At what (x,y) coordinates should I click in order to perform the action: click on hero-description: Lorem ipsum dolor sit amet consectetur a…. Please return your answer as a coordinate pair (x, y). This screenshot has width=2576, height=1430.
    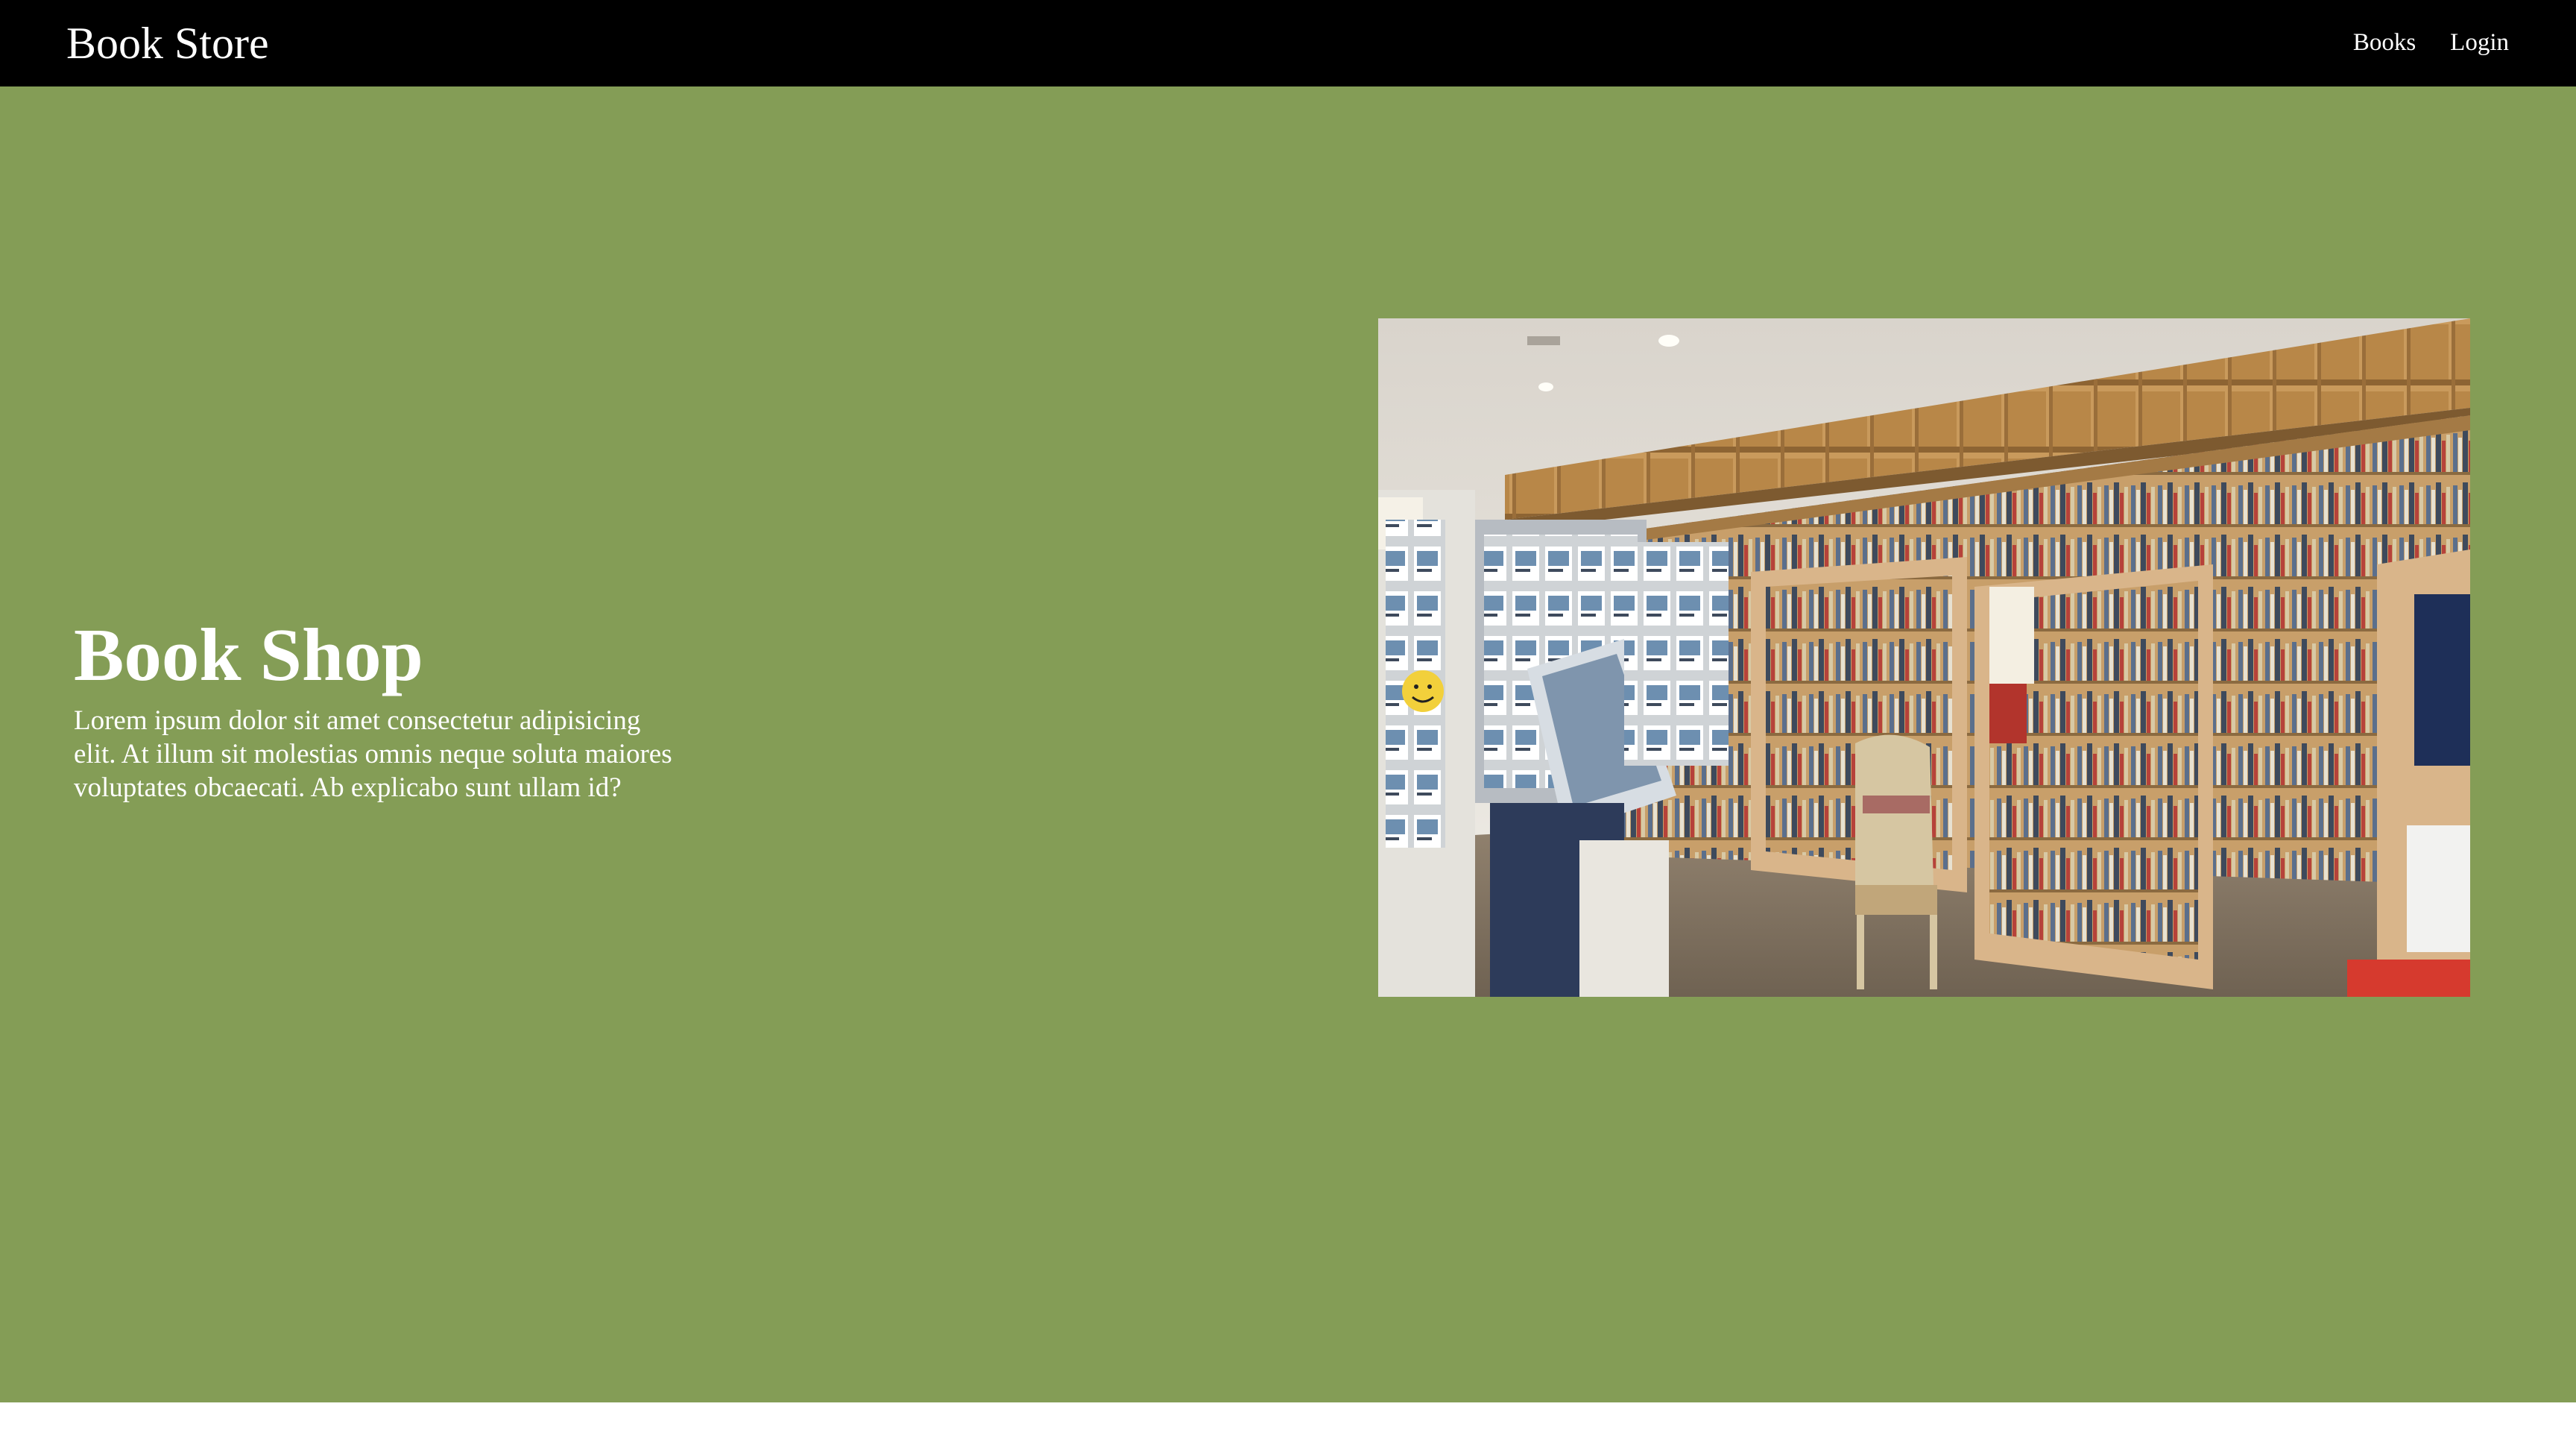
    Looking at the image, I should click on (373, 754).